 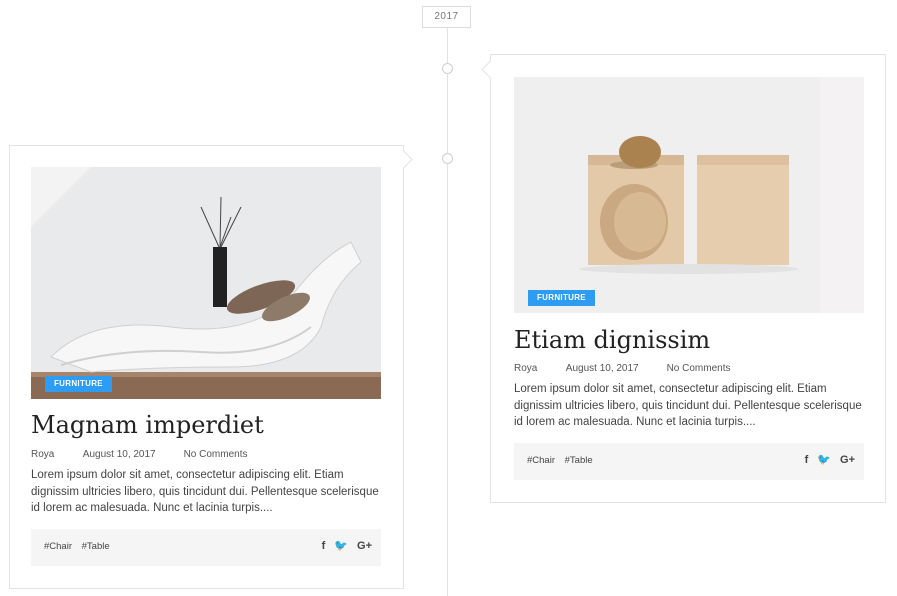 I want to click on post-title: Etiam dignissim, so click(x=612, y=340).